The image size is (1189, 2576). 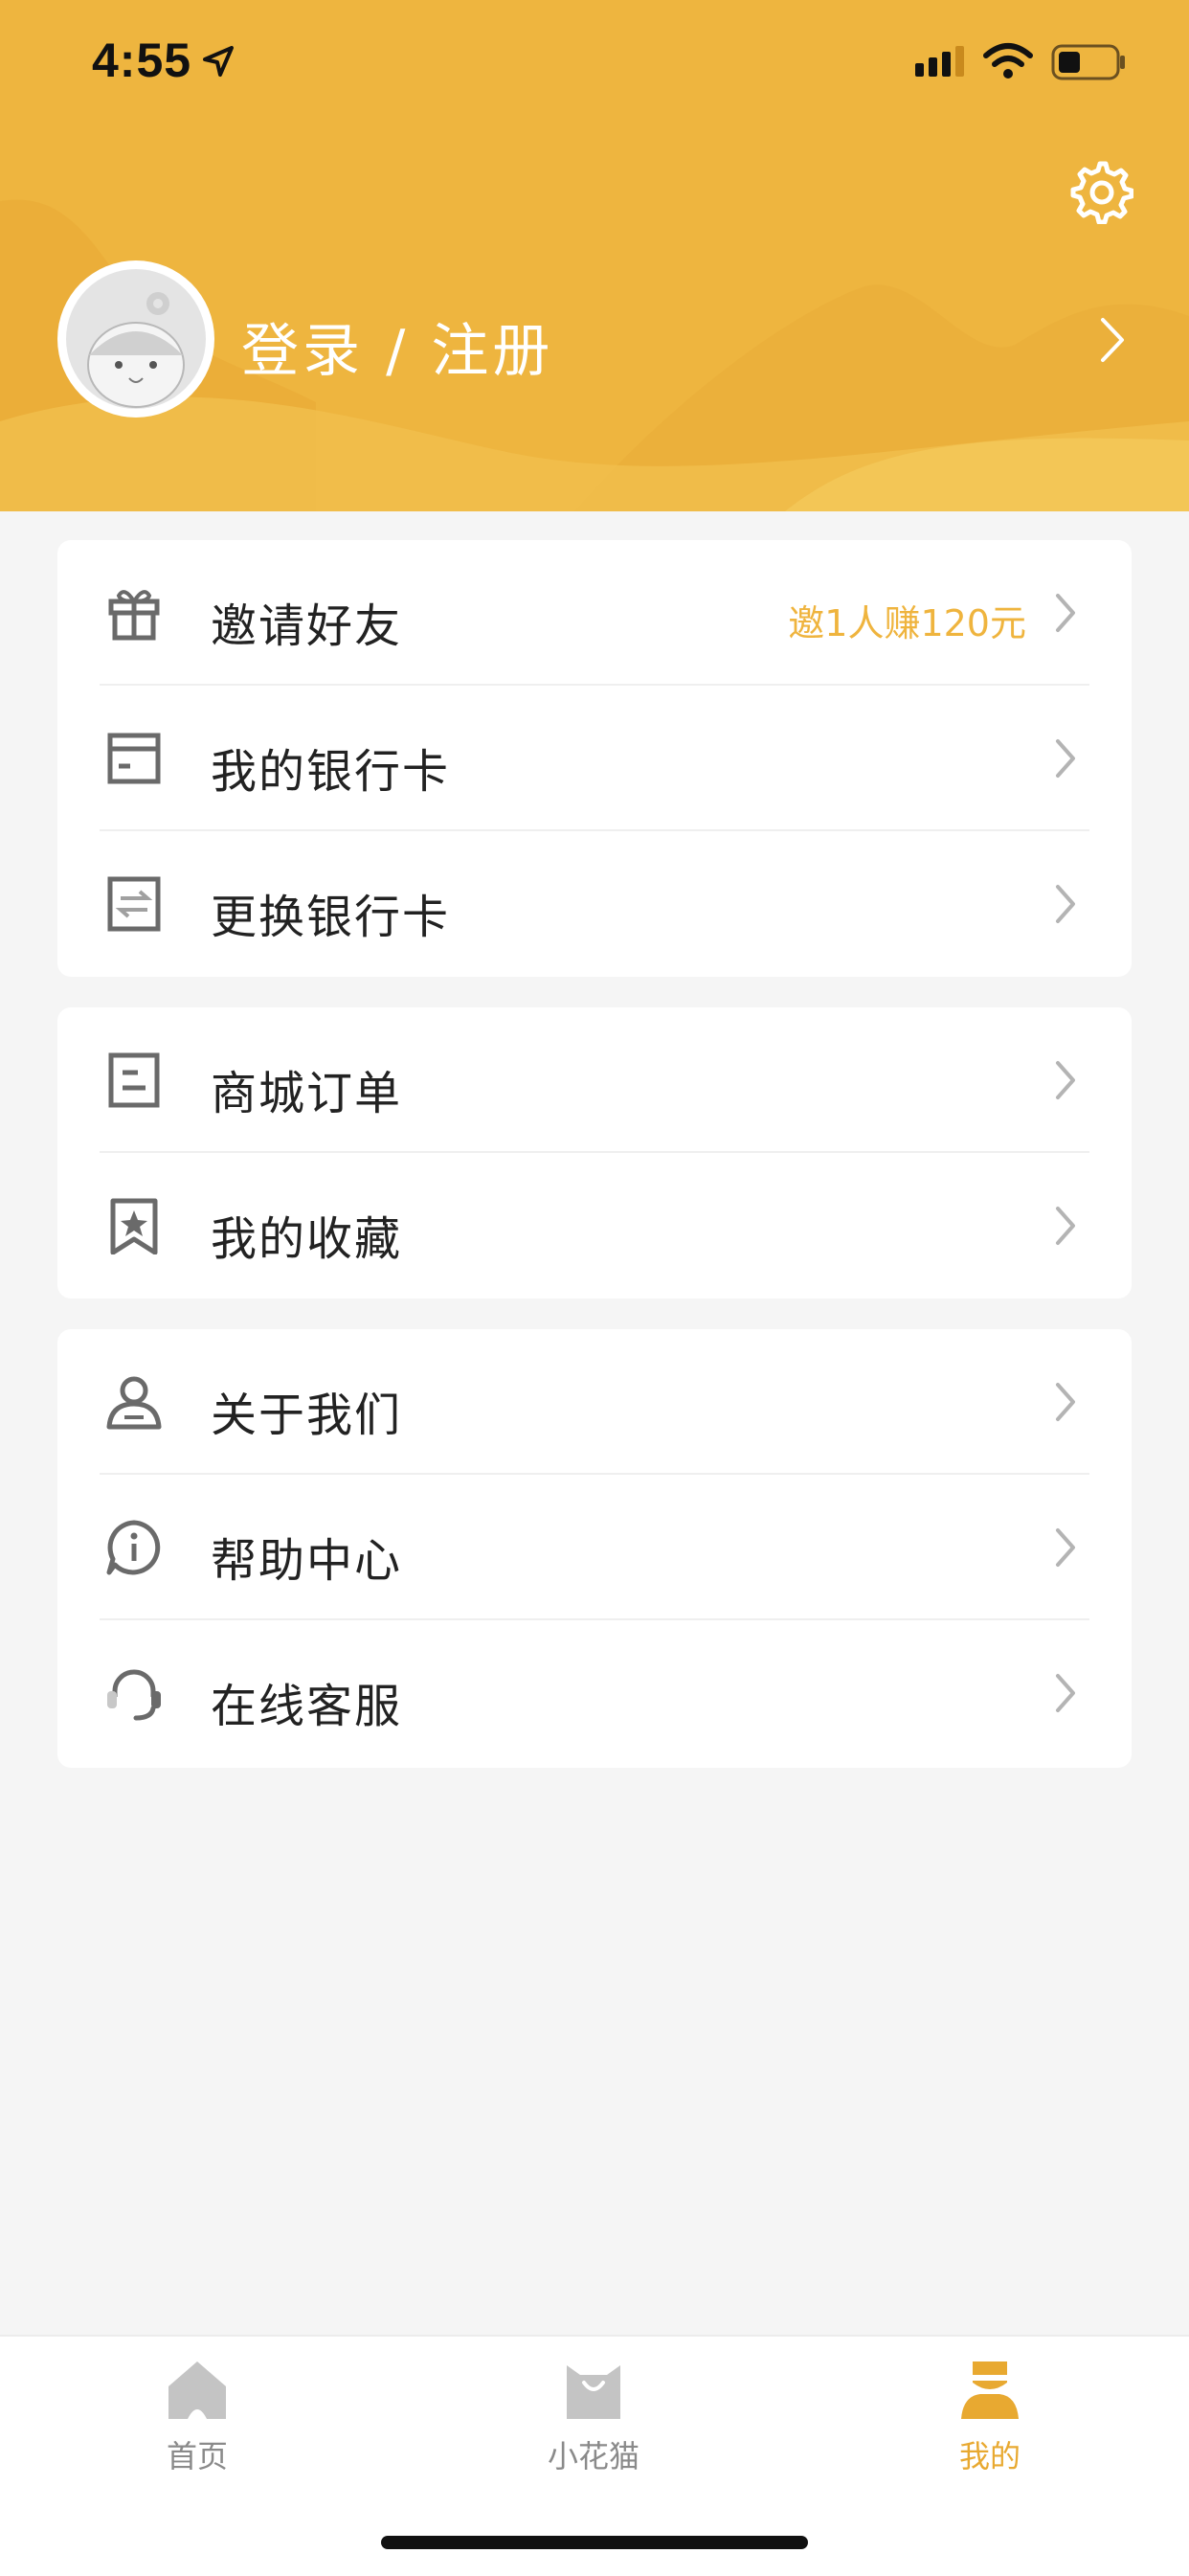 What do you see at coordinates (990, 2423) in the screenshot?
I see `tab-mine: 我的` at bounding box center [990, 2423].